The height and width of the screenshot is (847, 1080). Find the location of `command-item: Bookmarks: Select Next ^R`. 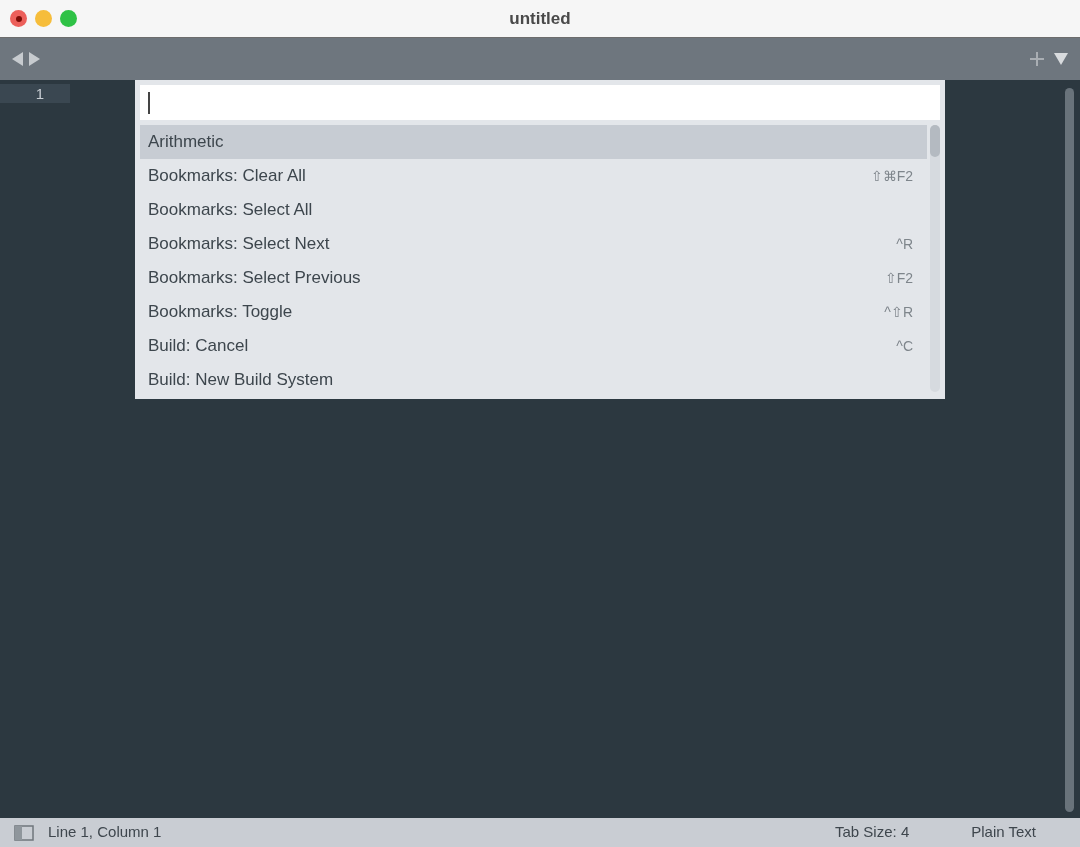

command-item: Bookmarks: Select Next ^R is located at coordinates (533, 244).